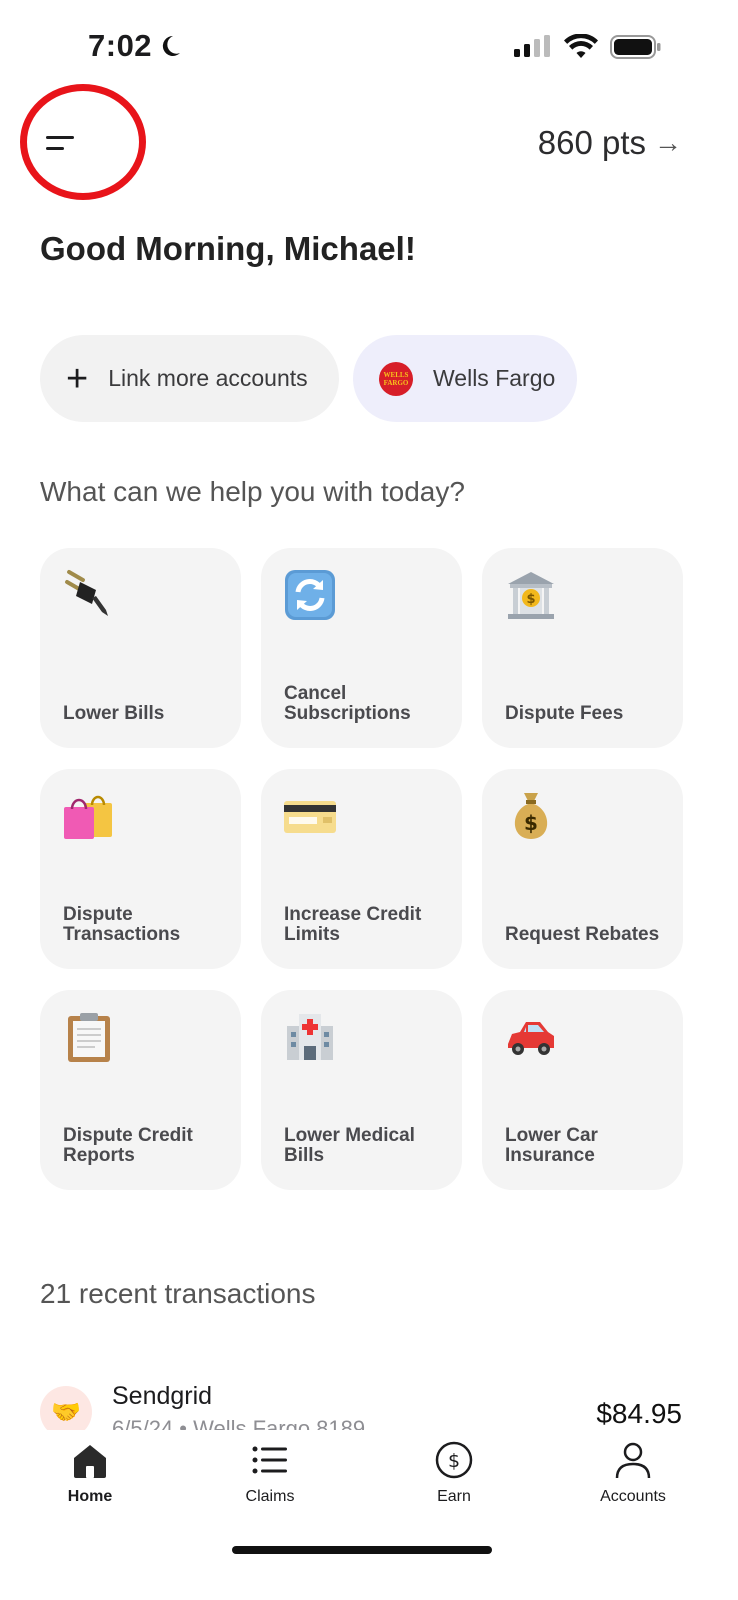 The image size is (738, 1600). Describe the element at coordinates (361, 1090) in the screenshot. I see `service-tile-lower-medical-bills: Lower Medical Bills` at that location.